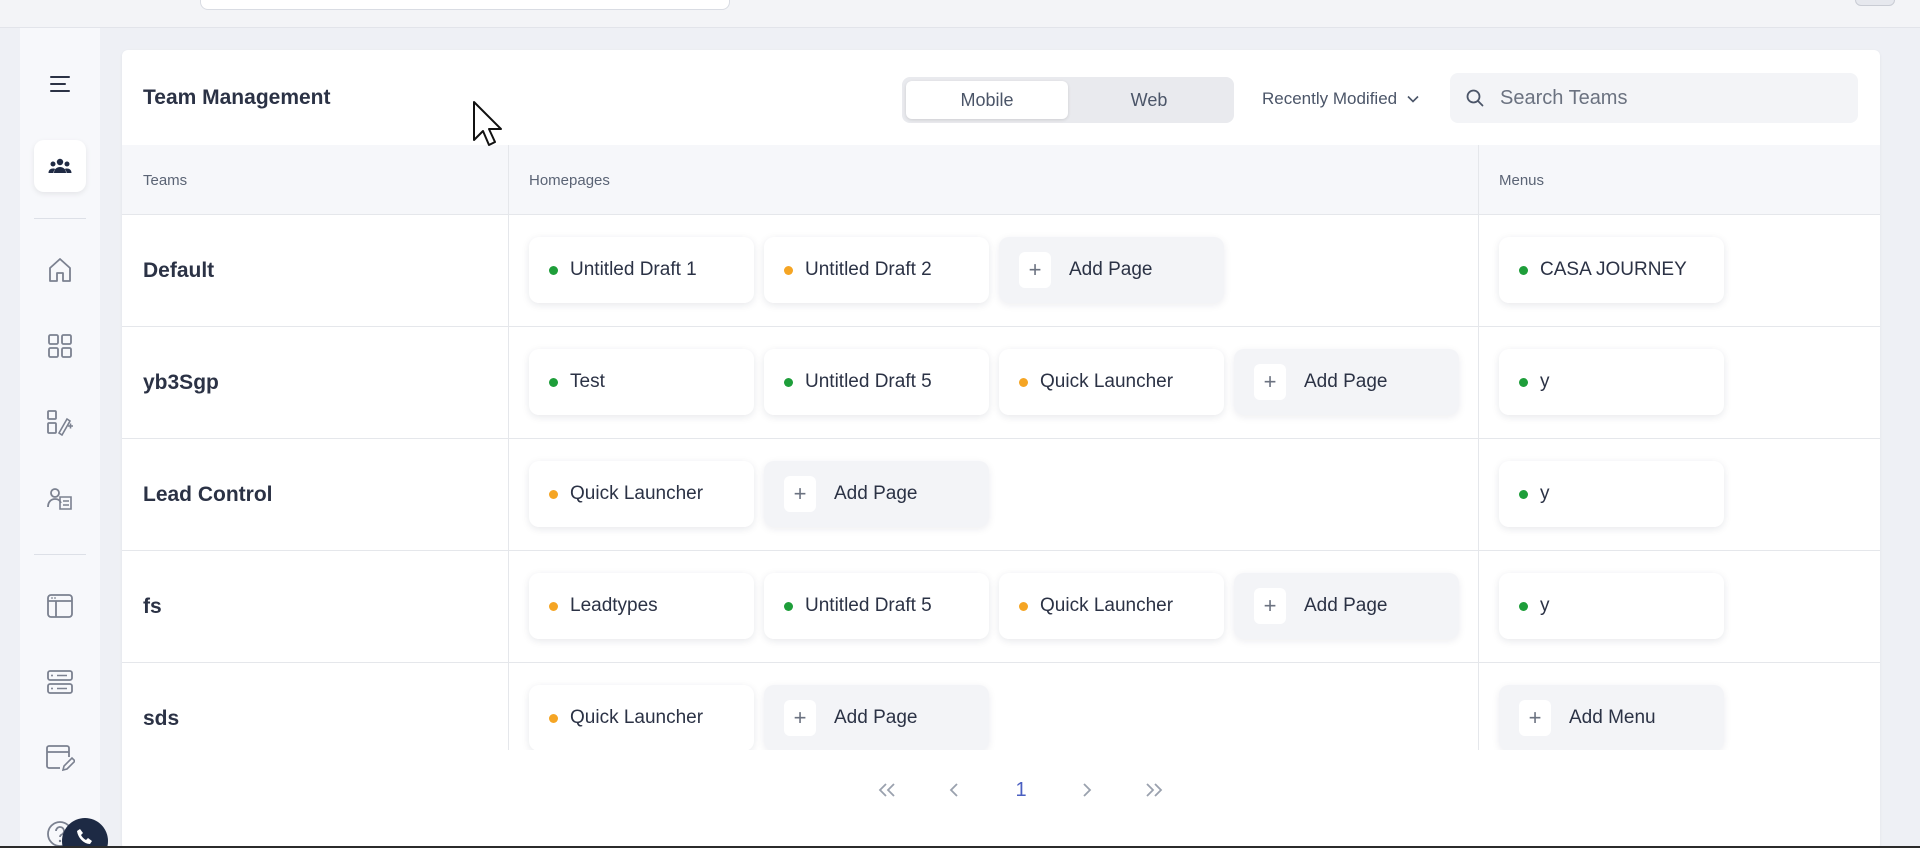 The width and height of the screenshot is (1920, 848). I want to click on sidebar-item-page-builder, so click(60, 422).